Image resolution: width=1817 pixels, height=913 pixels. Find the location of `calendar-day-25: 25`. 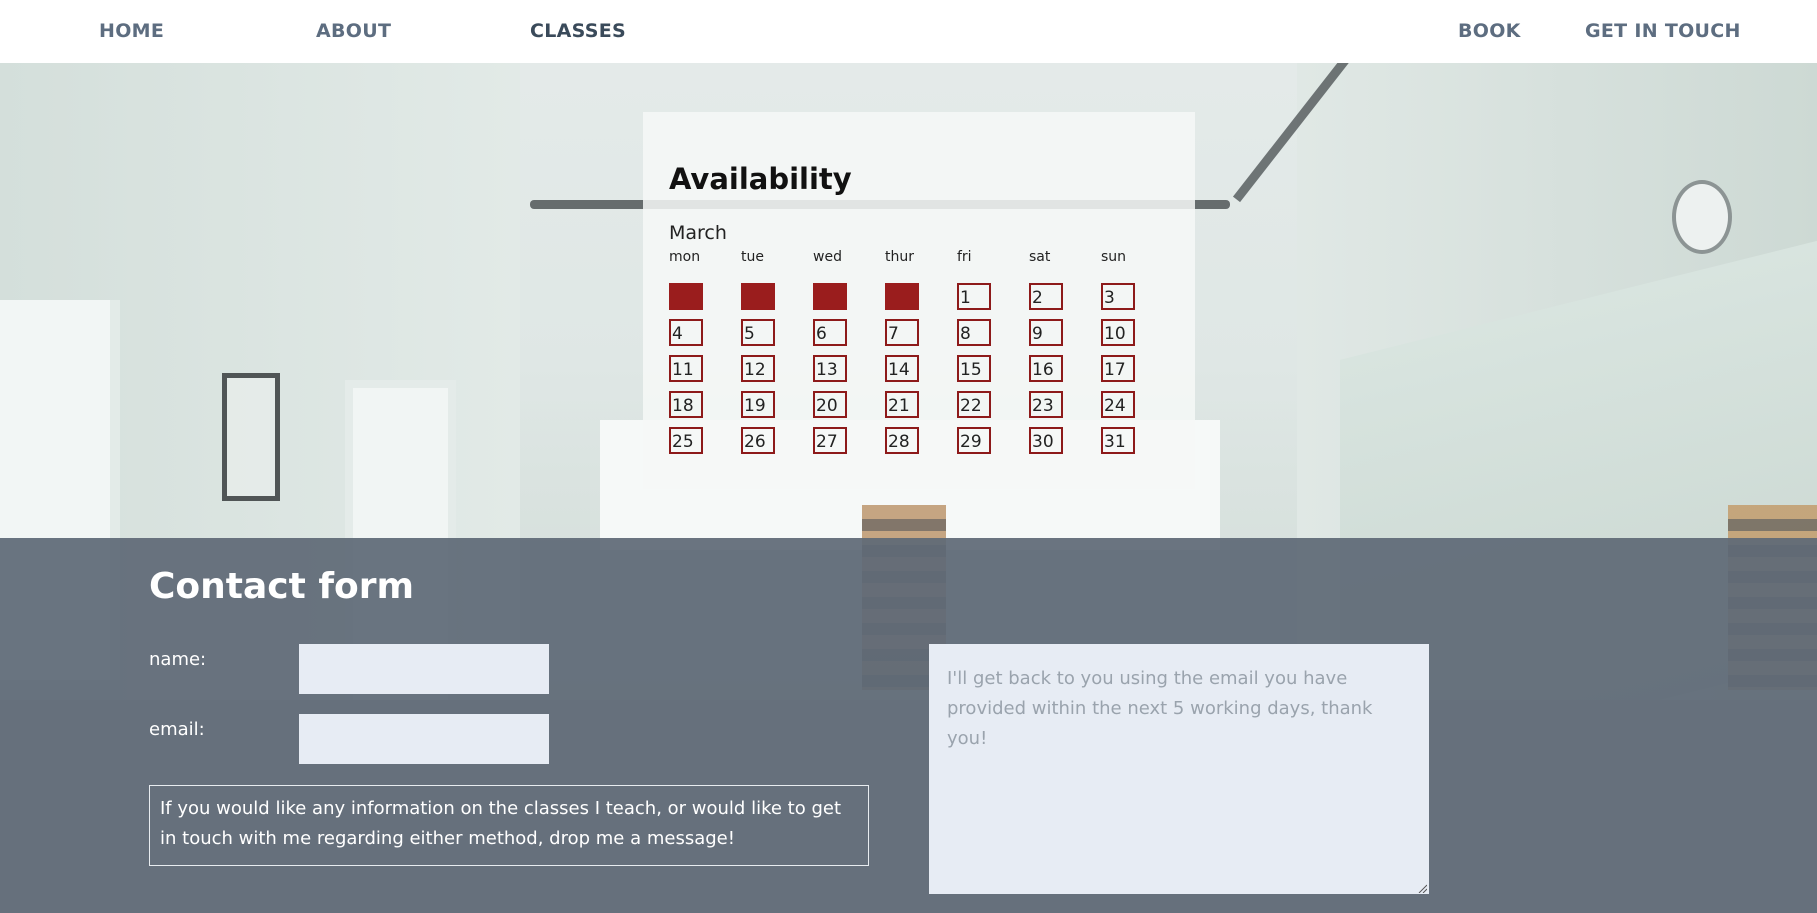

calendar-day-25: 25 is located at coordinates (686, 440).